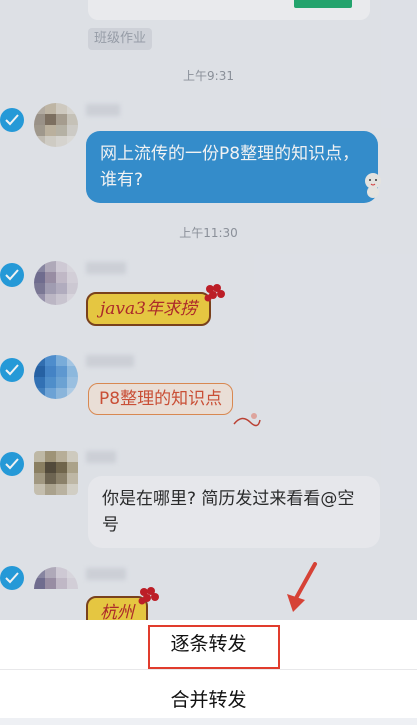 The image size is (417, 725). I want to click on timestamp: 上午11:30, so click(208, 233).